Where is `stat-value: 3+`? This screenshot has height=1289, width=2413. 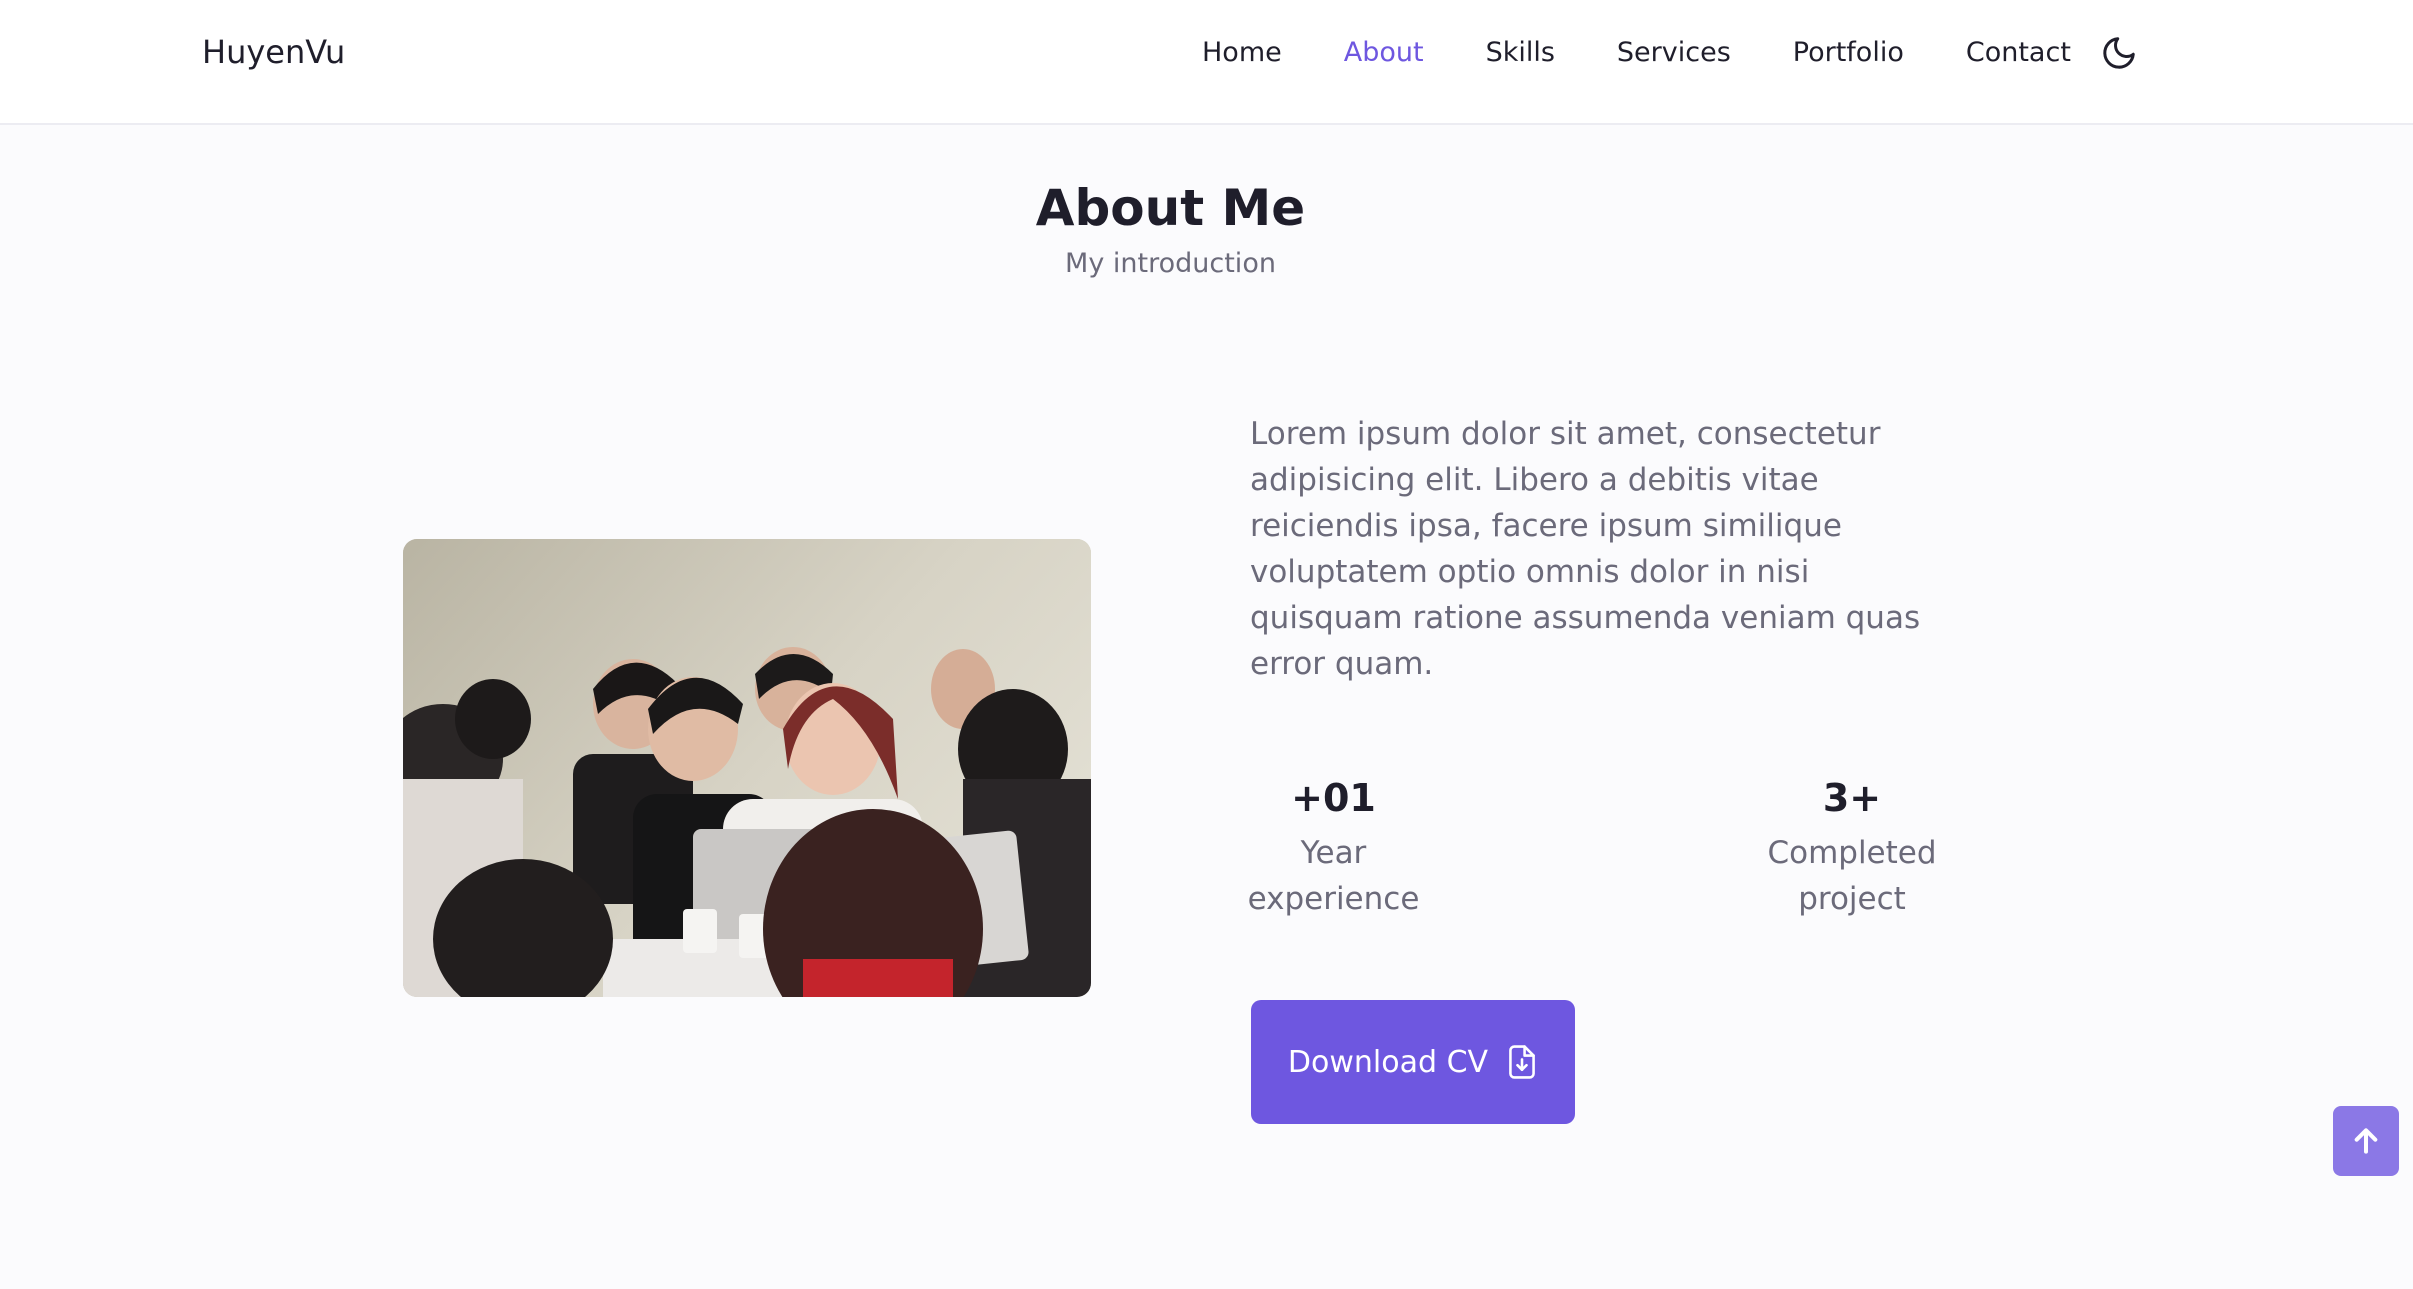 stat-value: 3+ is located at coordinates (1852, 798).